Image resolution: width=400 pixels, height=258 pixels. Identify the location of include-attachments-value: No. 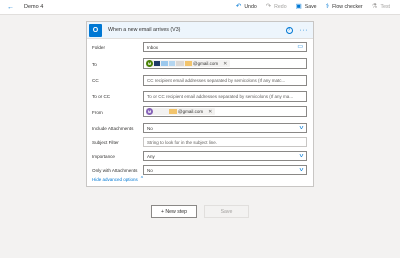
(150, 128).